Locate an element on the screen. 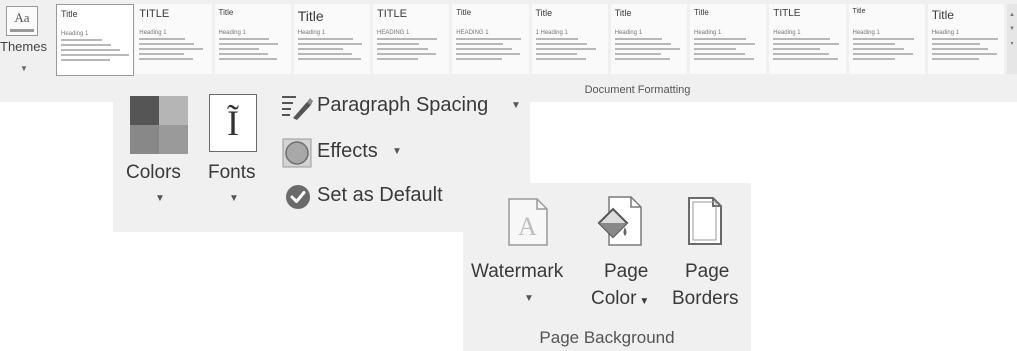 The image size is (1017, 351). style-set-thumbnail: Title 1 Heading 1 is located at coordinates (569, 39).